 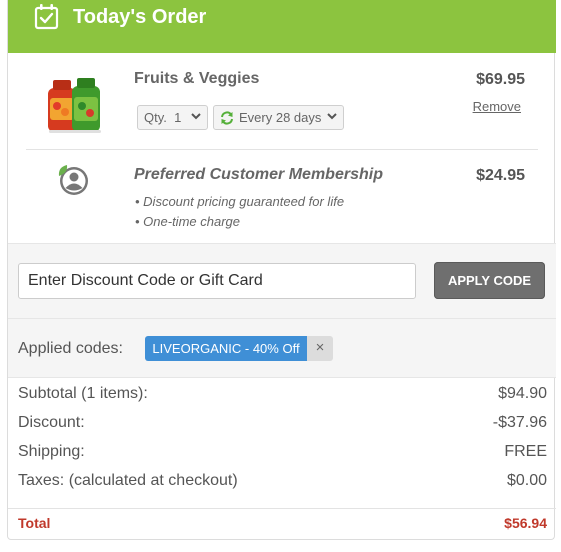 What do you see at coordinates (227, 118) in the screenshot?
I see `refresh-icon` at bounding box center [227, 118].